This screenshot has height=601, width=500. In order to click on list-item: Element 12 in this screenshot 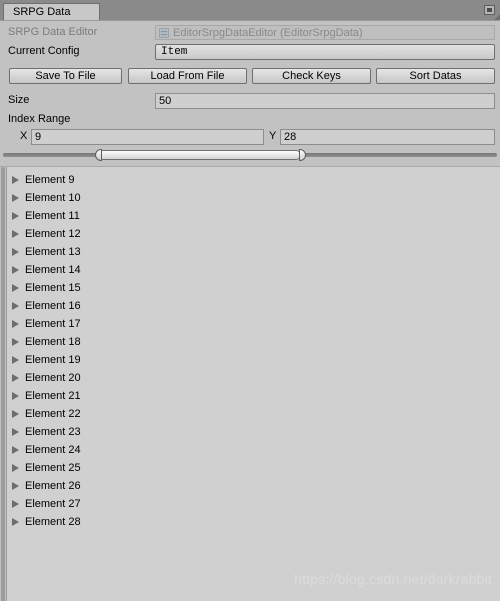, I will do `click(254, 234)`.